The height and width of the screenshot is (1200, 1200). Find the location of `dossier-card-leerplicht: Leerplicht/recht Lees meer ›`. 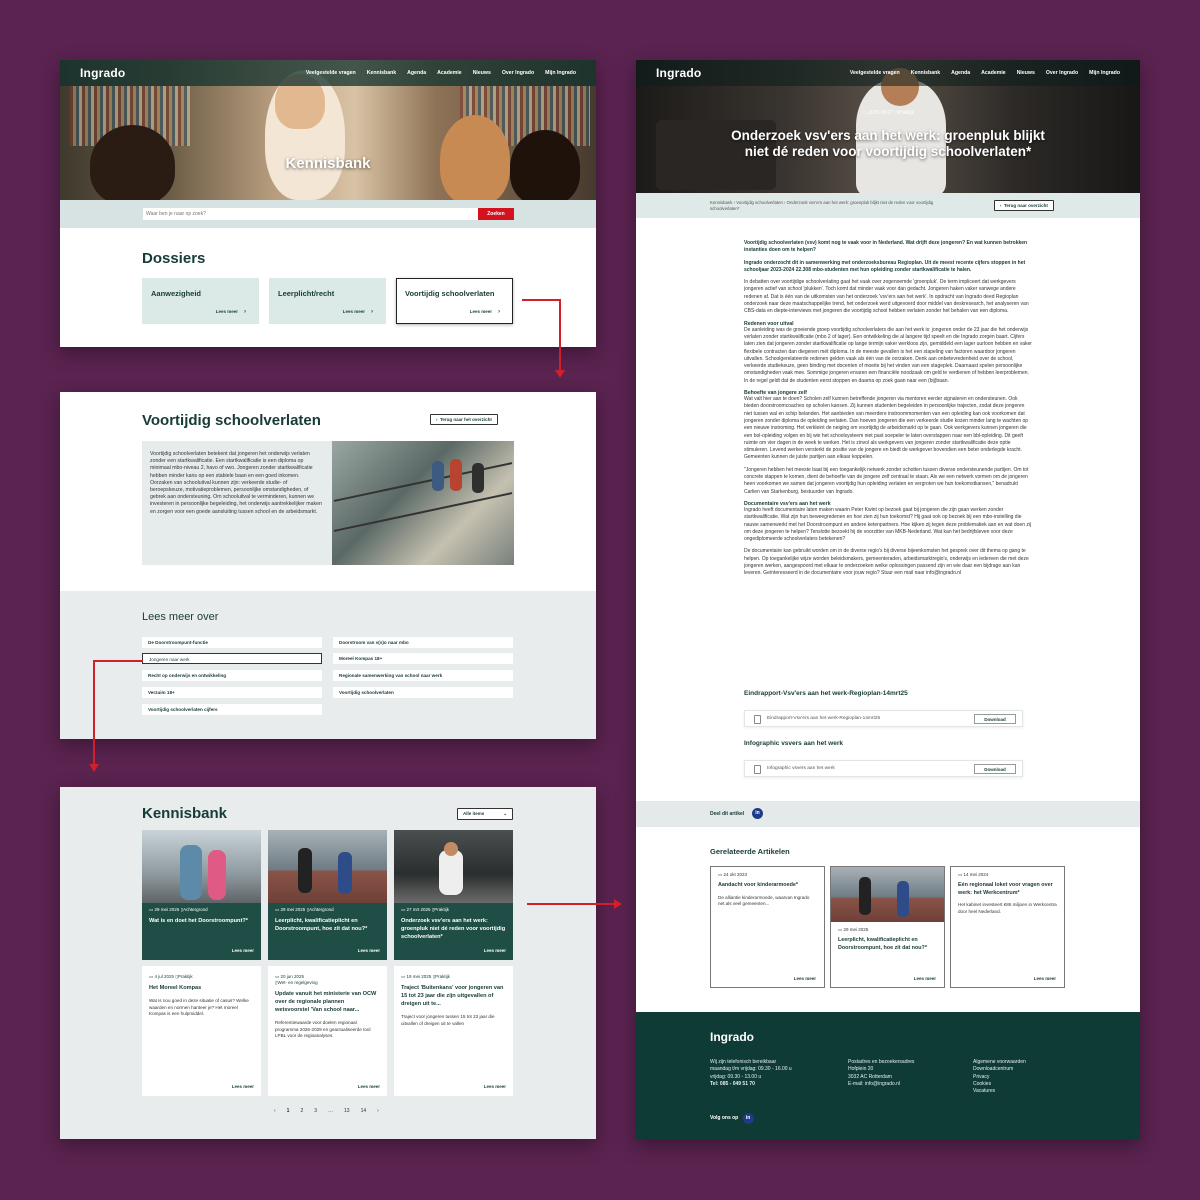

dossier-card-leerplicht: Leerplicht/recht Lees meer › is located at coordinates (327, 301).